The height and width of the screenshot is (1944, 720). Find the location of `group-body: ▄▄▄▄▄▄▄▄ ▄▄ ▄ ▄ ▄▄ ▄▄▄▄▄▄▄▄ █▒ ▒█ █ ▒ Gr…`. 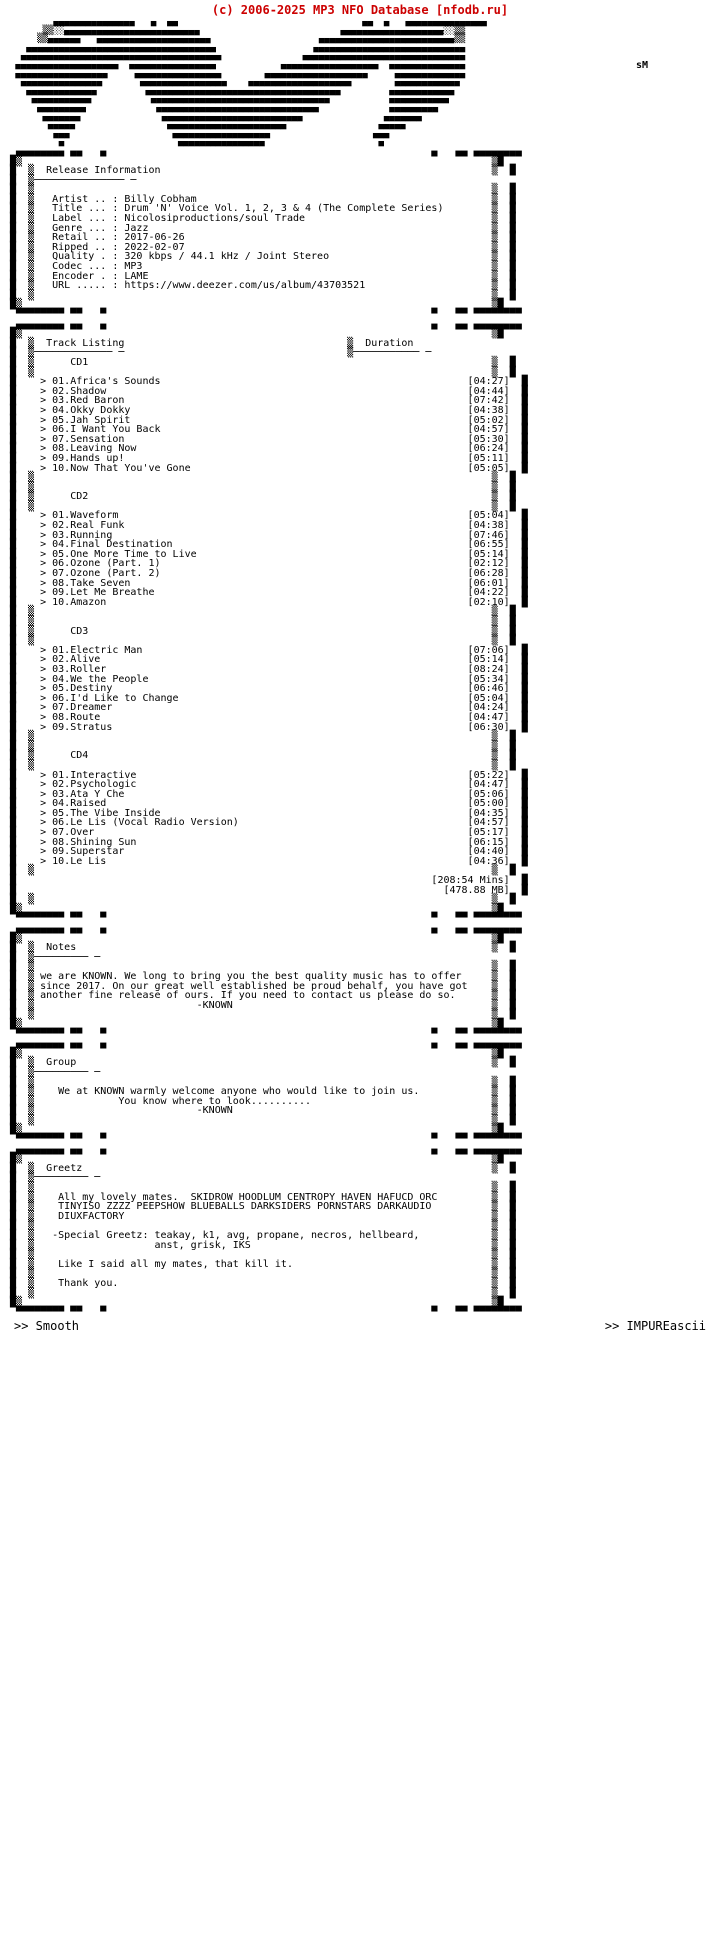

group-body: ▄▄▄▄▄▄▄▄ ▄▄ ▄ ▄ ▄▄ ▄▄▄▄▄▄▄▄ █▒ ▒█ █ ▒ Gr… is located at coordinates (266, 1092).